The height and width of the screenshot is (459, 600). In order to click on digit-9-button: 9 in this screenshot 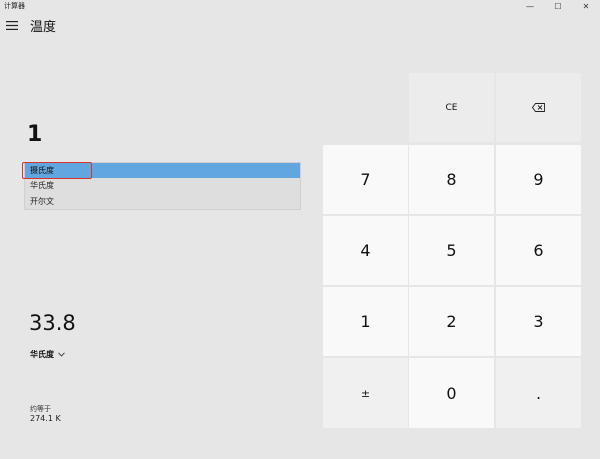, I will do `click(538, 179)`.